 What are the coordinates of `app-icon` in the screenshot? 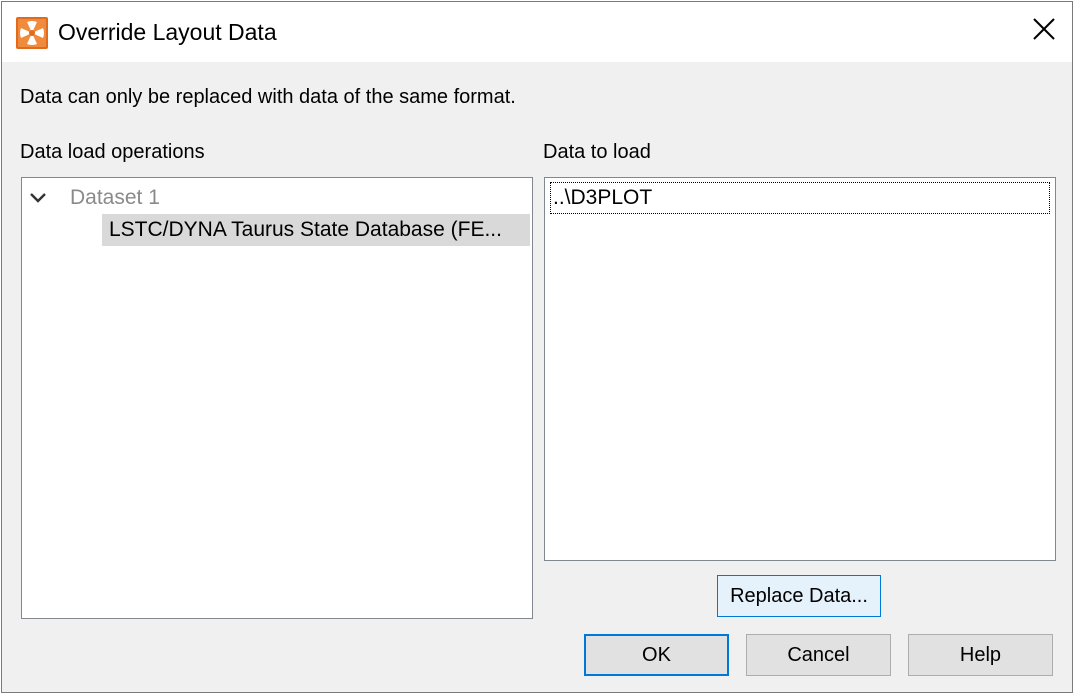 It's located at (32, 33).